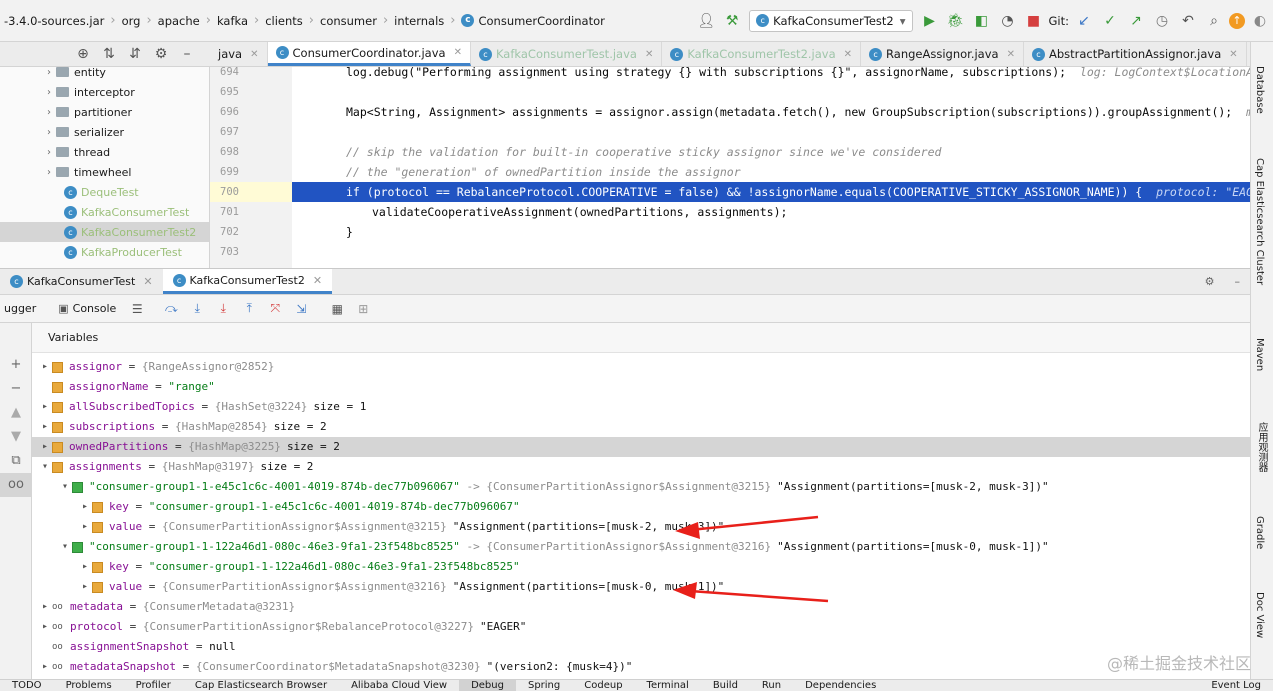 The width and height of the screenshot is (1273, 691). Describe the element at coordinates (337, 309) in the screenshot. I see `evaluate-icon: ▦` at that location.